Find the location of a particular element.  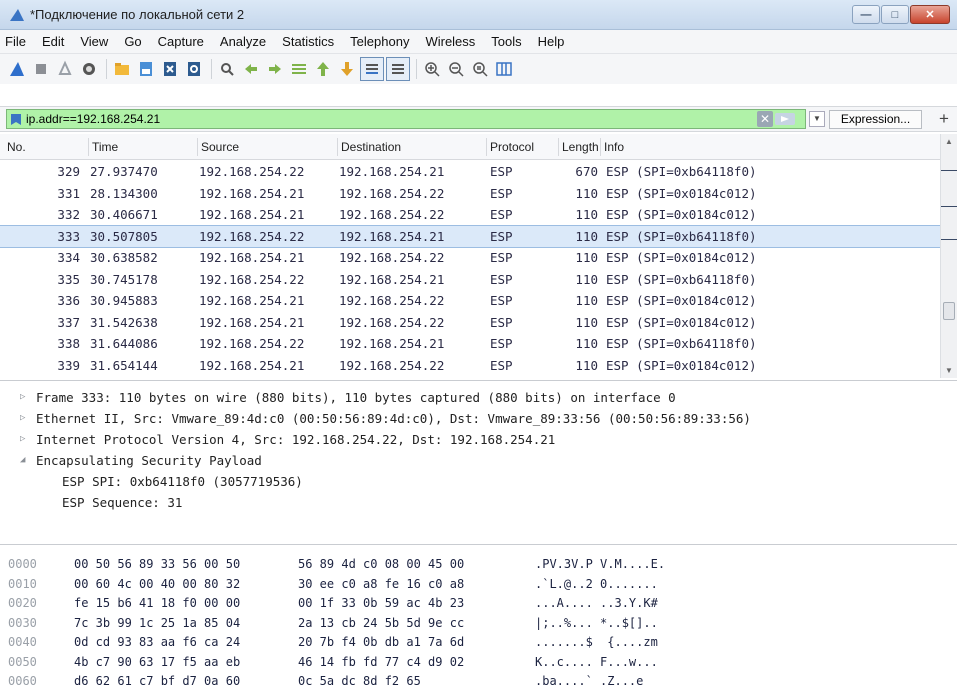

hex-offset: 0060 is located at coordinates (22, 681).